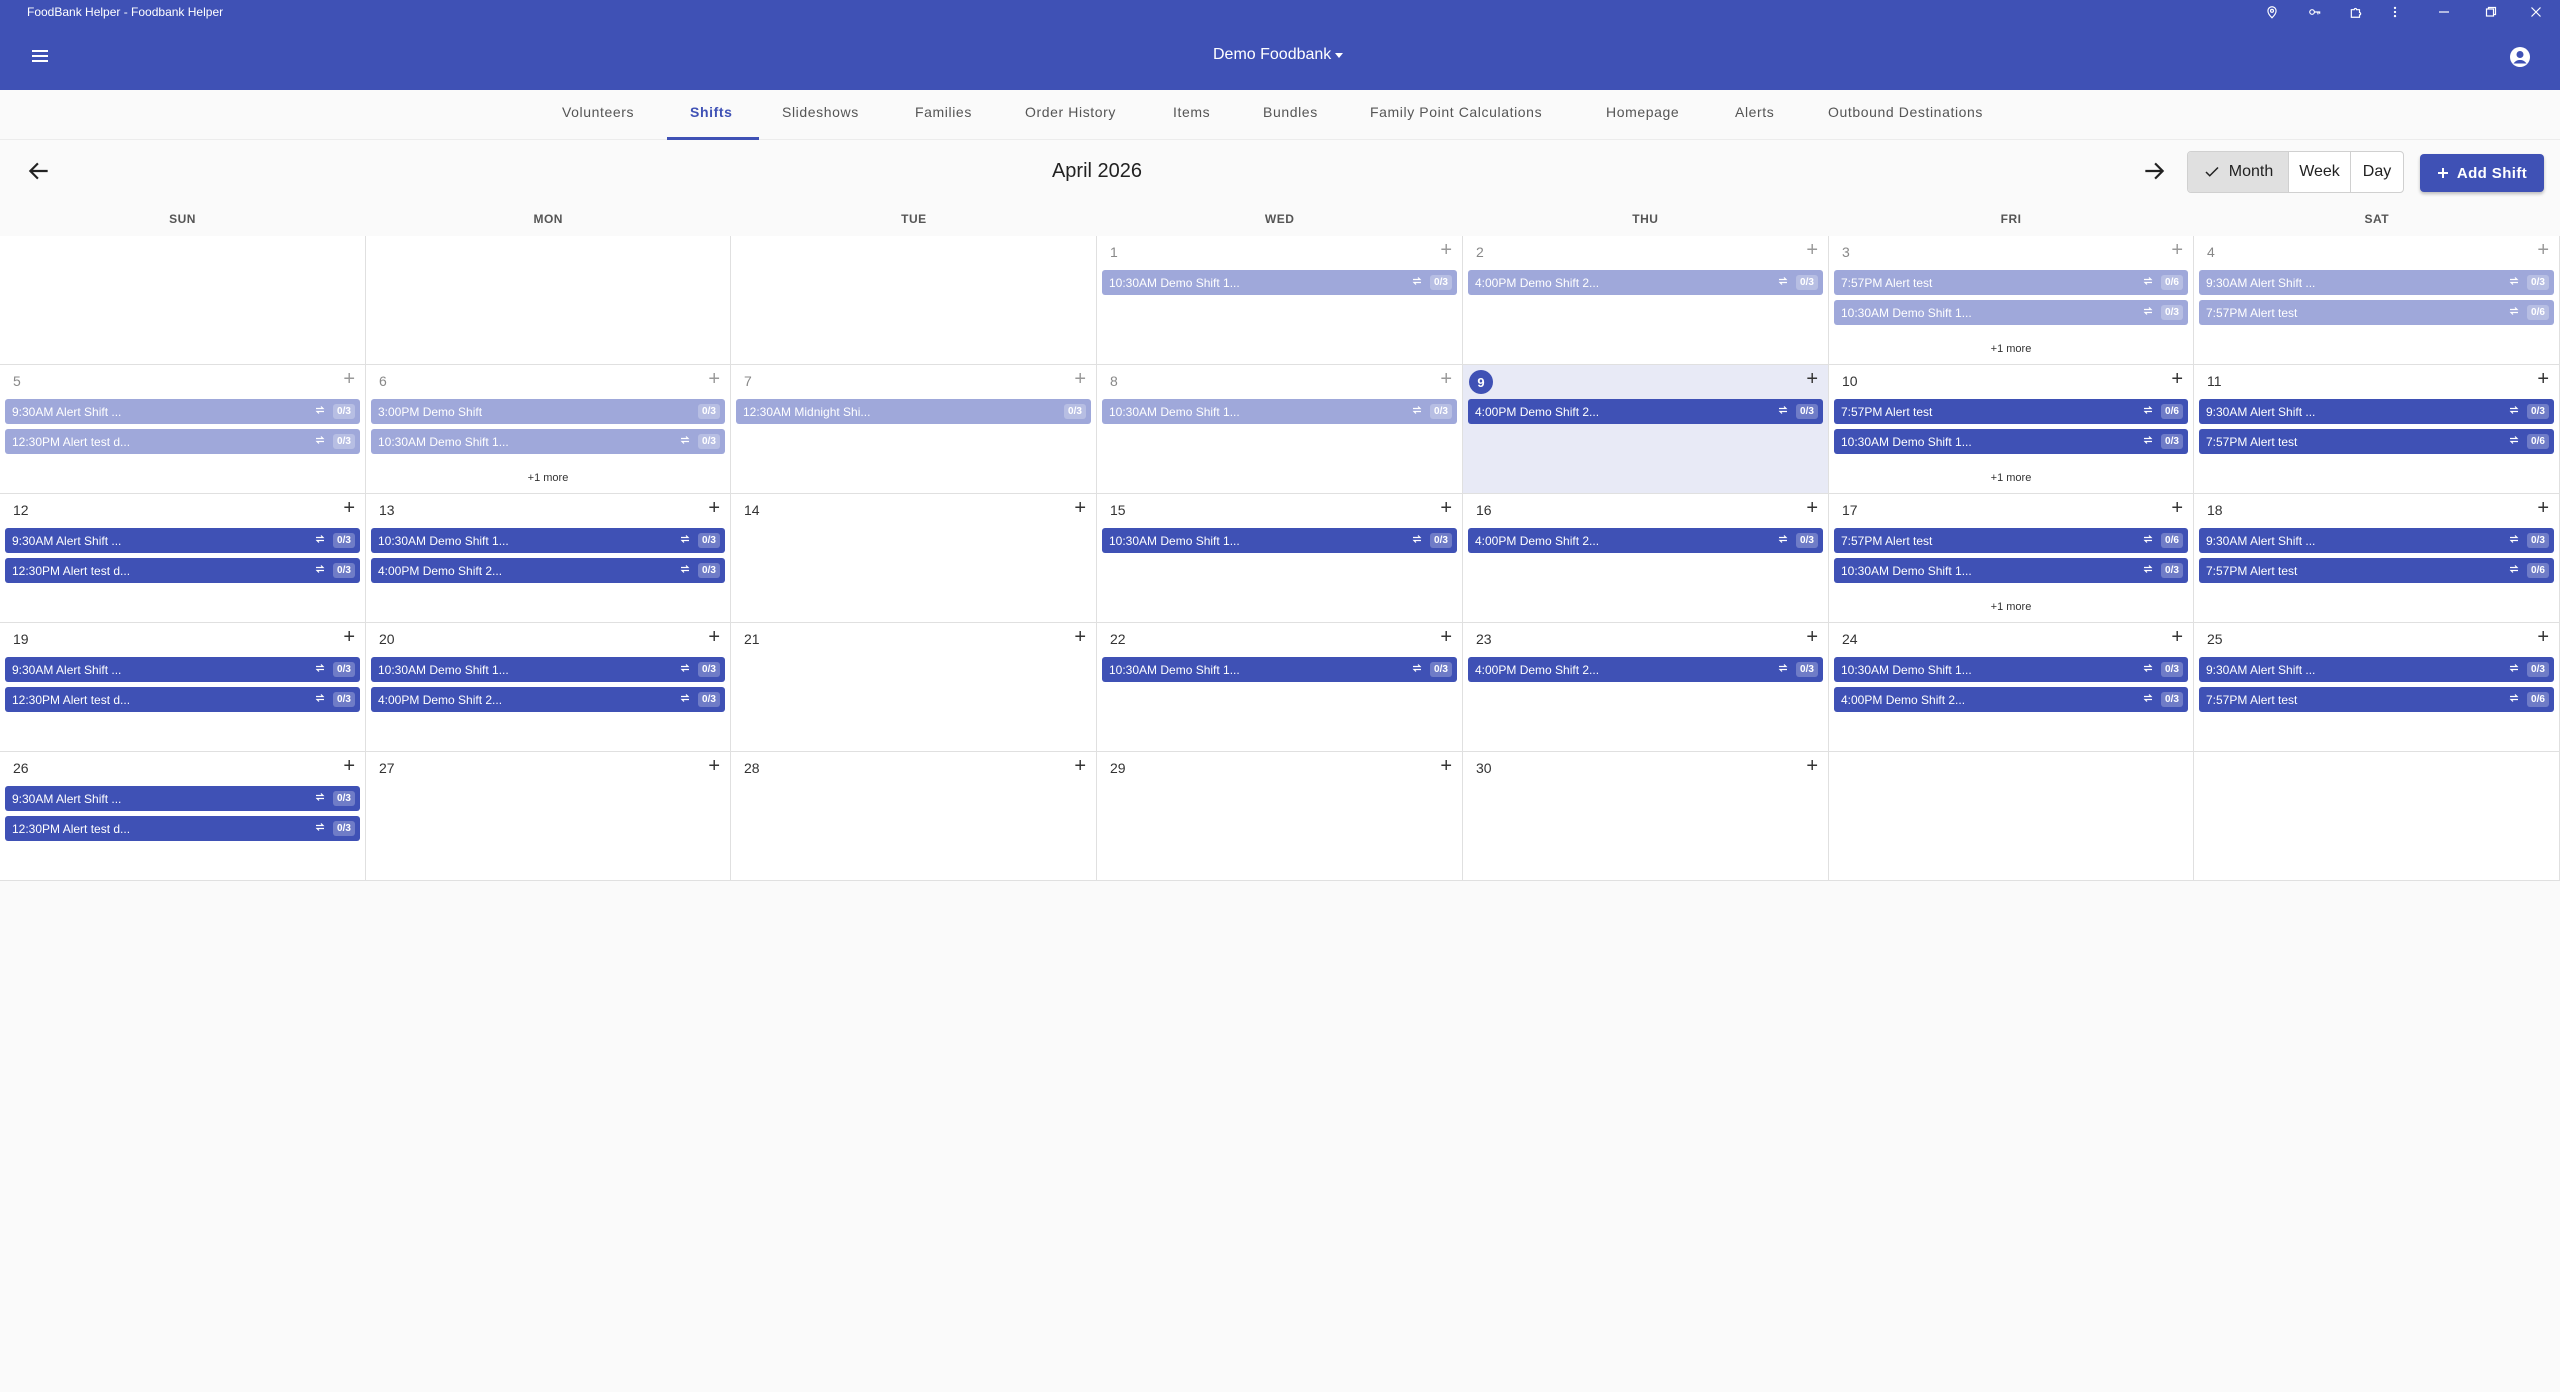 The height and width of the screenshot is (1392, 2560). What do you see at coordinates (1480, 252) in the screenshot?
I see `day-number: 2` at bounding box center [1480, 252].